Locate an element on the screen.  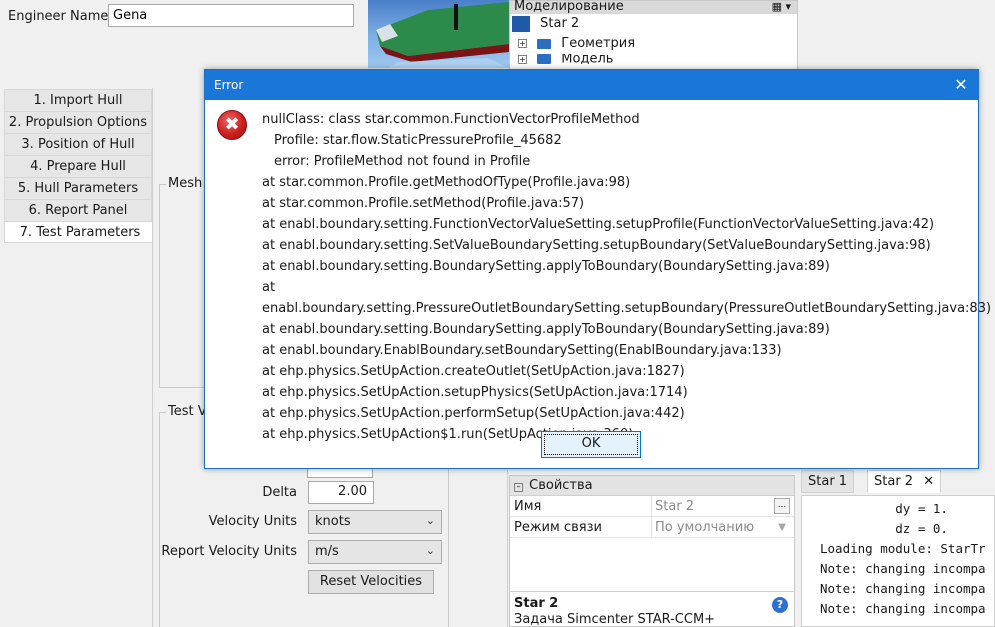
tab-3: 3. Position of Hull is located at coordinates (78, 144).